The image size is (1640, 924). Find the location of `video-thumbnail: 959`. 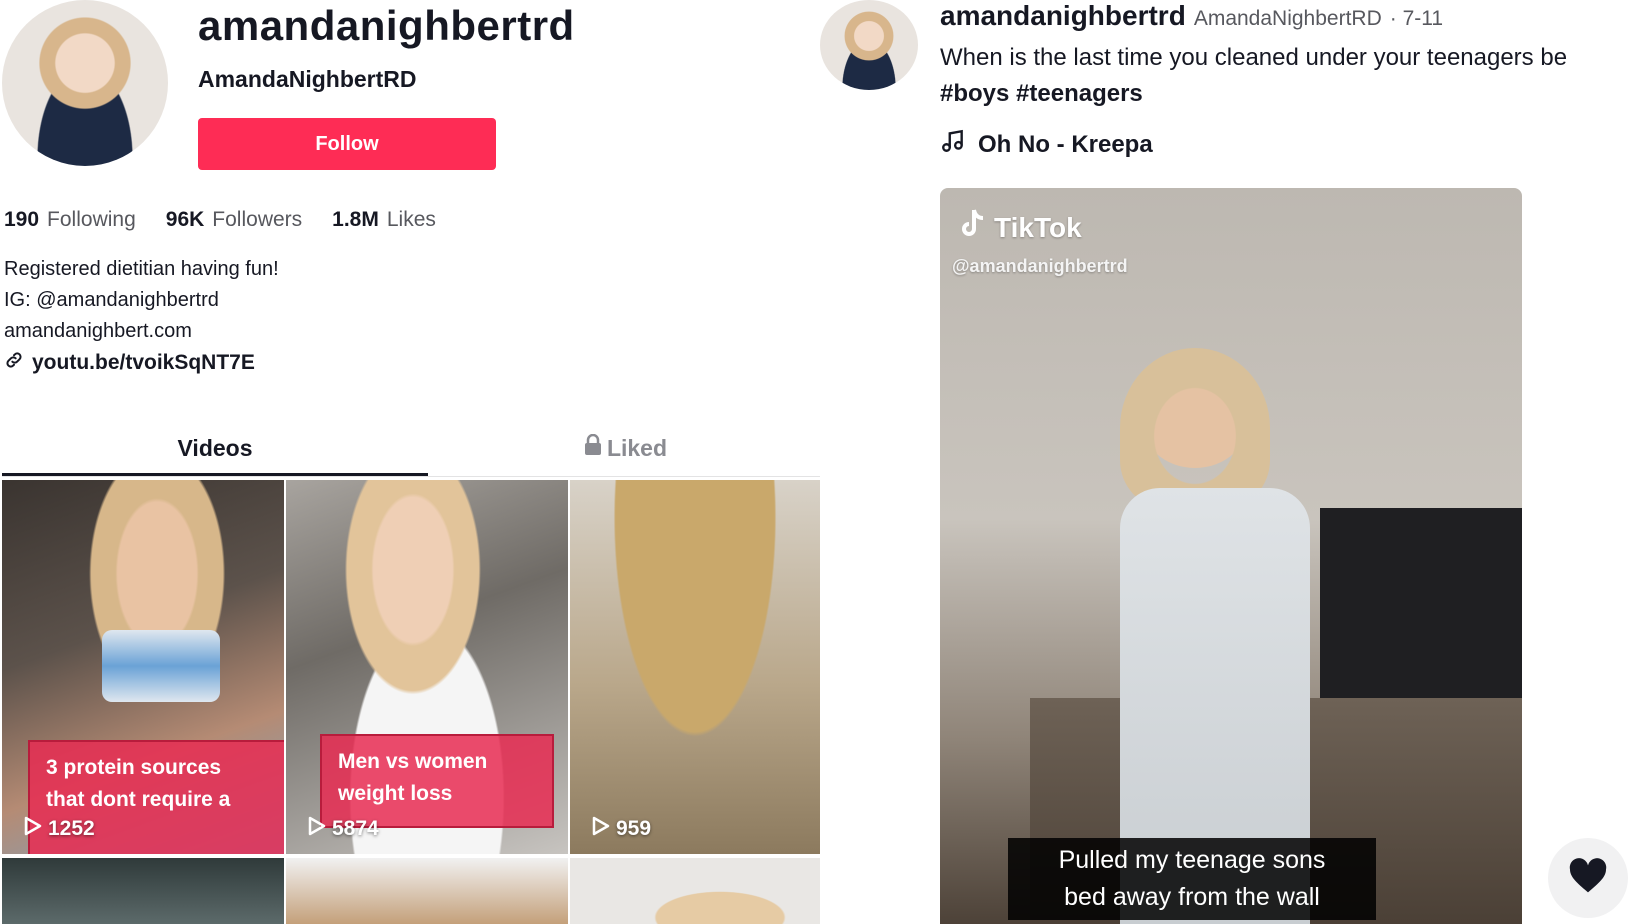

video-thumbnail: 959 is located at coordinates (695, 667).